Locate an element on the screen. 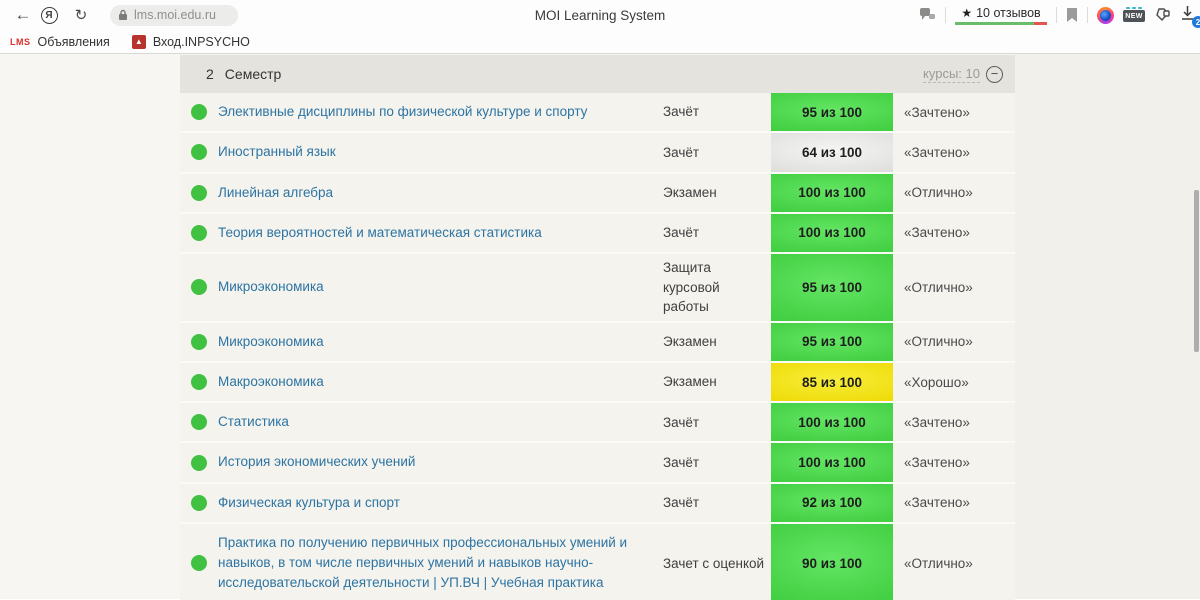 This screenshot has width=1200, height=600. rating-bar is located at coordinates (1001, 23).